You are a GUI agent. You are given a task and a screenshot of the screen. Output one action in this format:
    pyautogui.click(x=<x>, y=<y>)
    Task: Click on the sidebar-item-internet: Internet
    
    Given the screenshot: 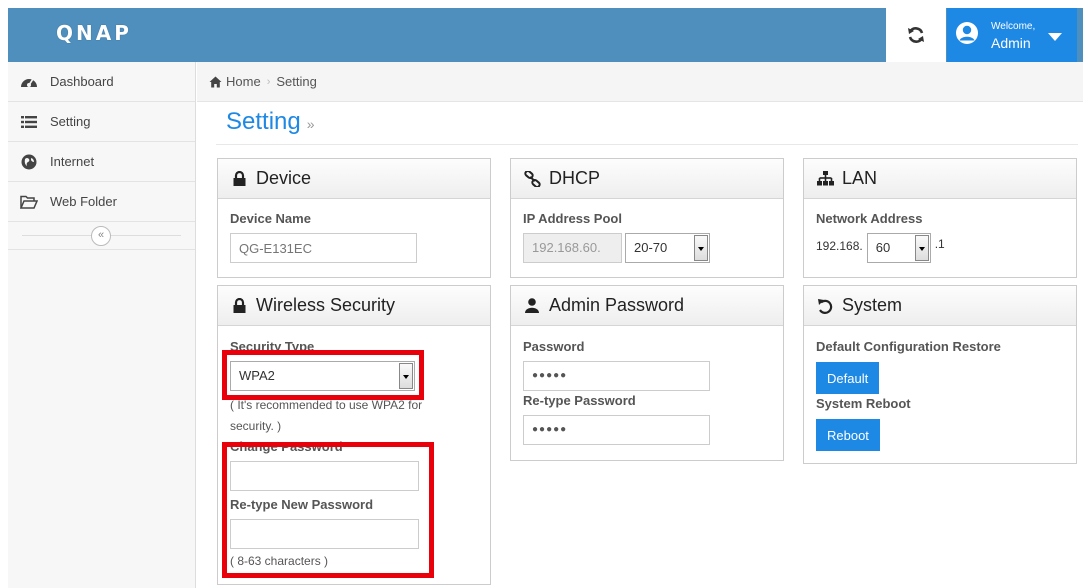 What is the action you would take?
    pyautogui.click(x=101, y=162)
    